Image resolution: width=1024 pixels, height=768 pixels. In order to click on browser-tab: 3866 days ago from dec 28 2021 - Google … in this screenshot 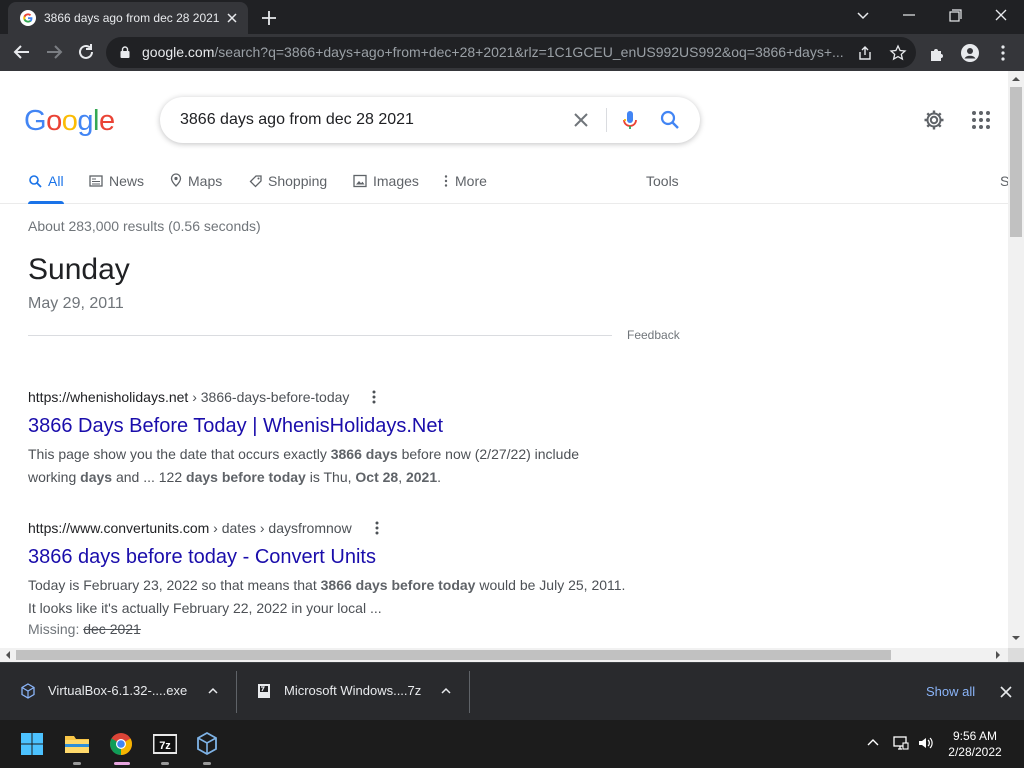, I will do `click(128, 18)`.